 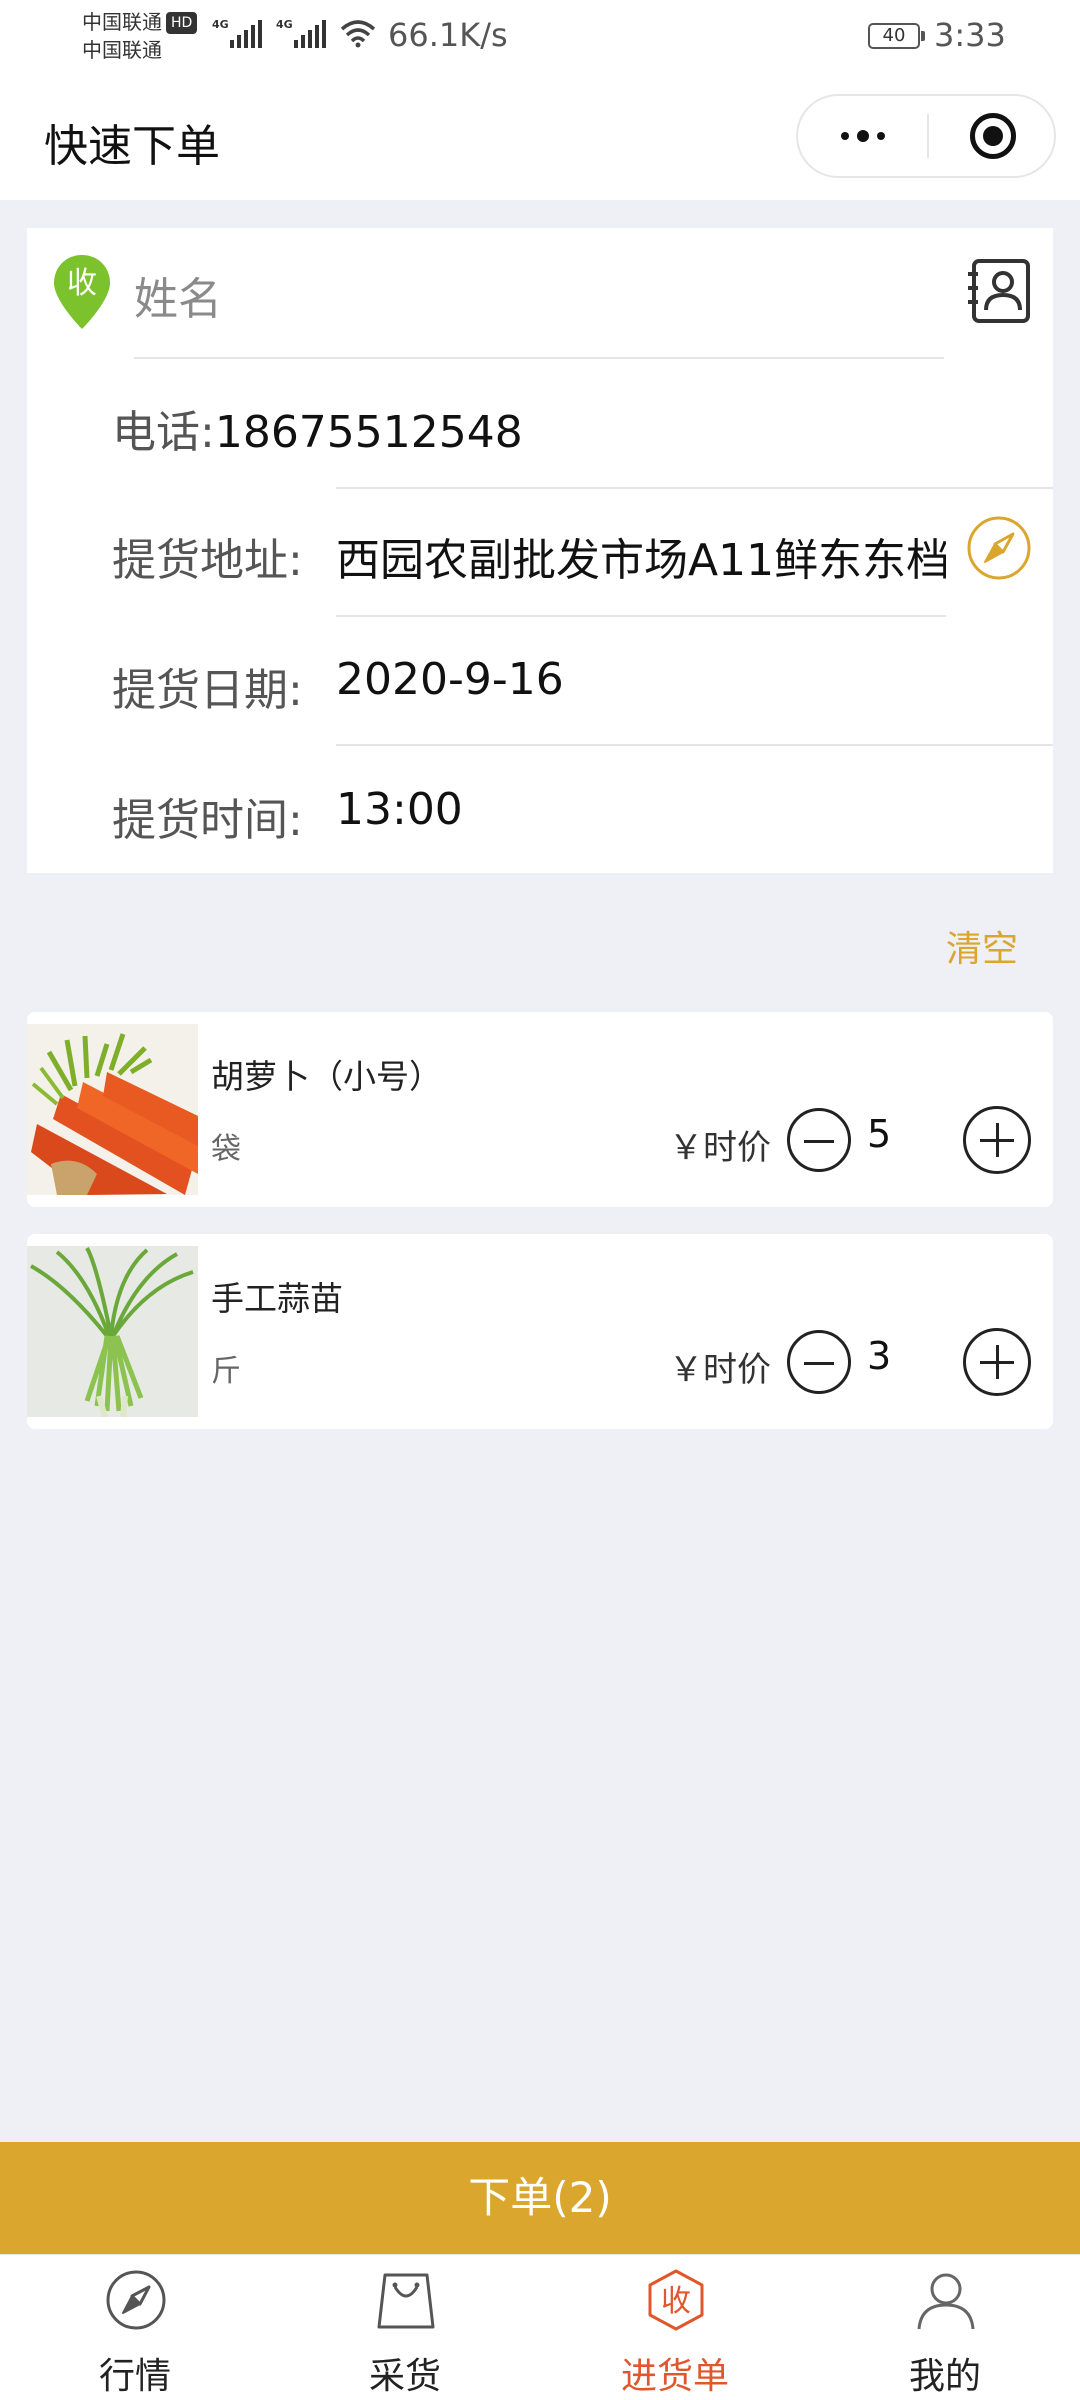 I want to click on phone-value: 18675512548, so click(x=368, y=432).